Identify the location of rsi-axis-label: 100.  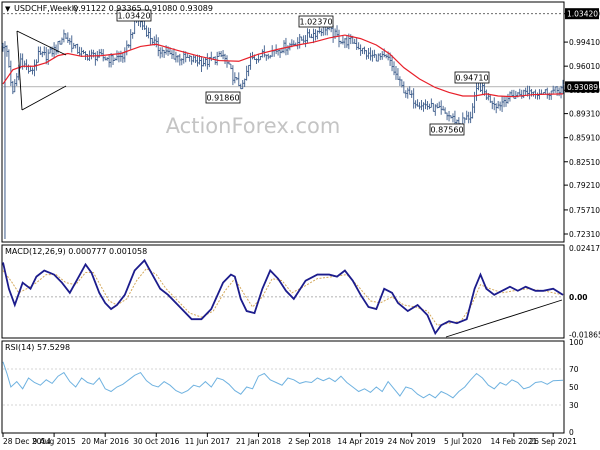
(576, 342).